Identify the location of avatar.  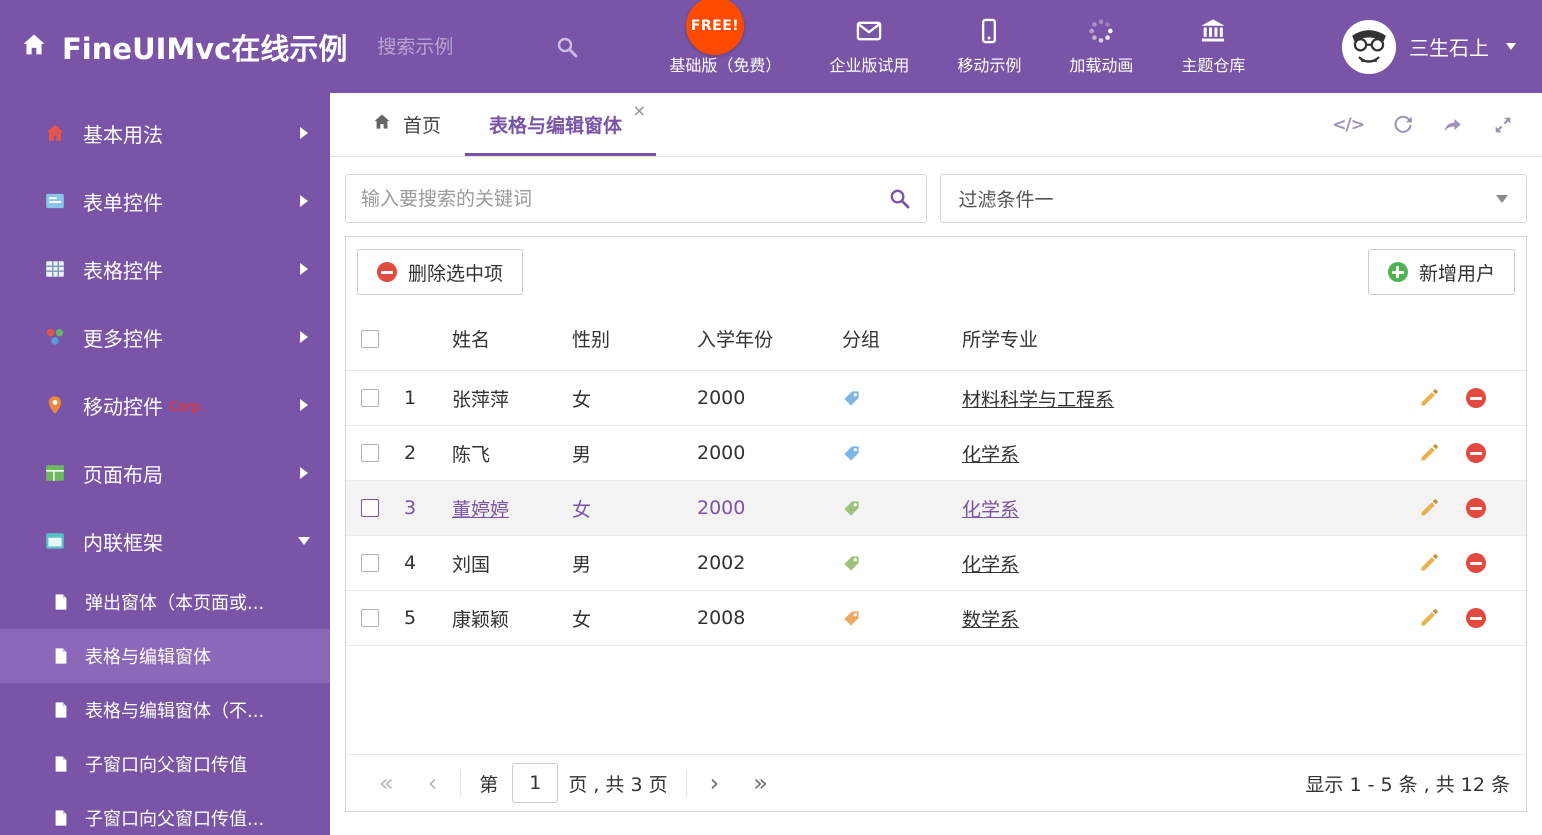
(1369, 46).